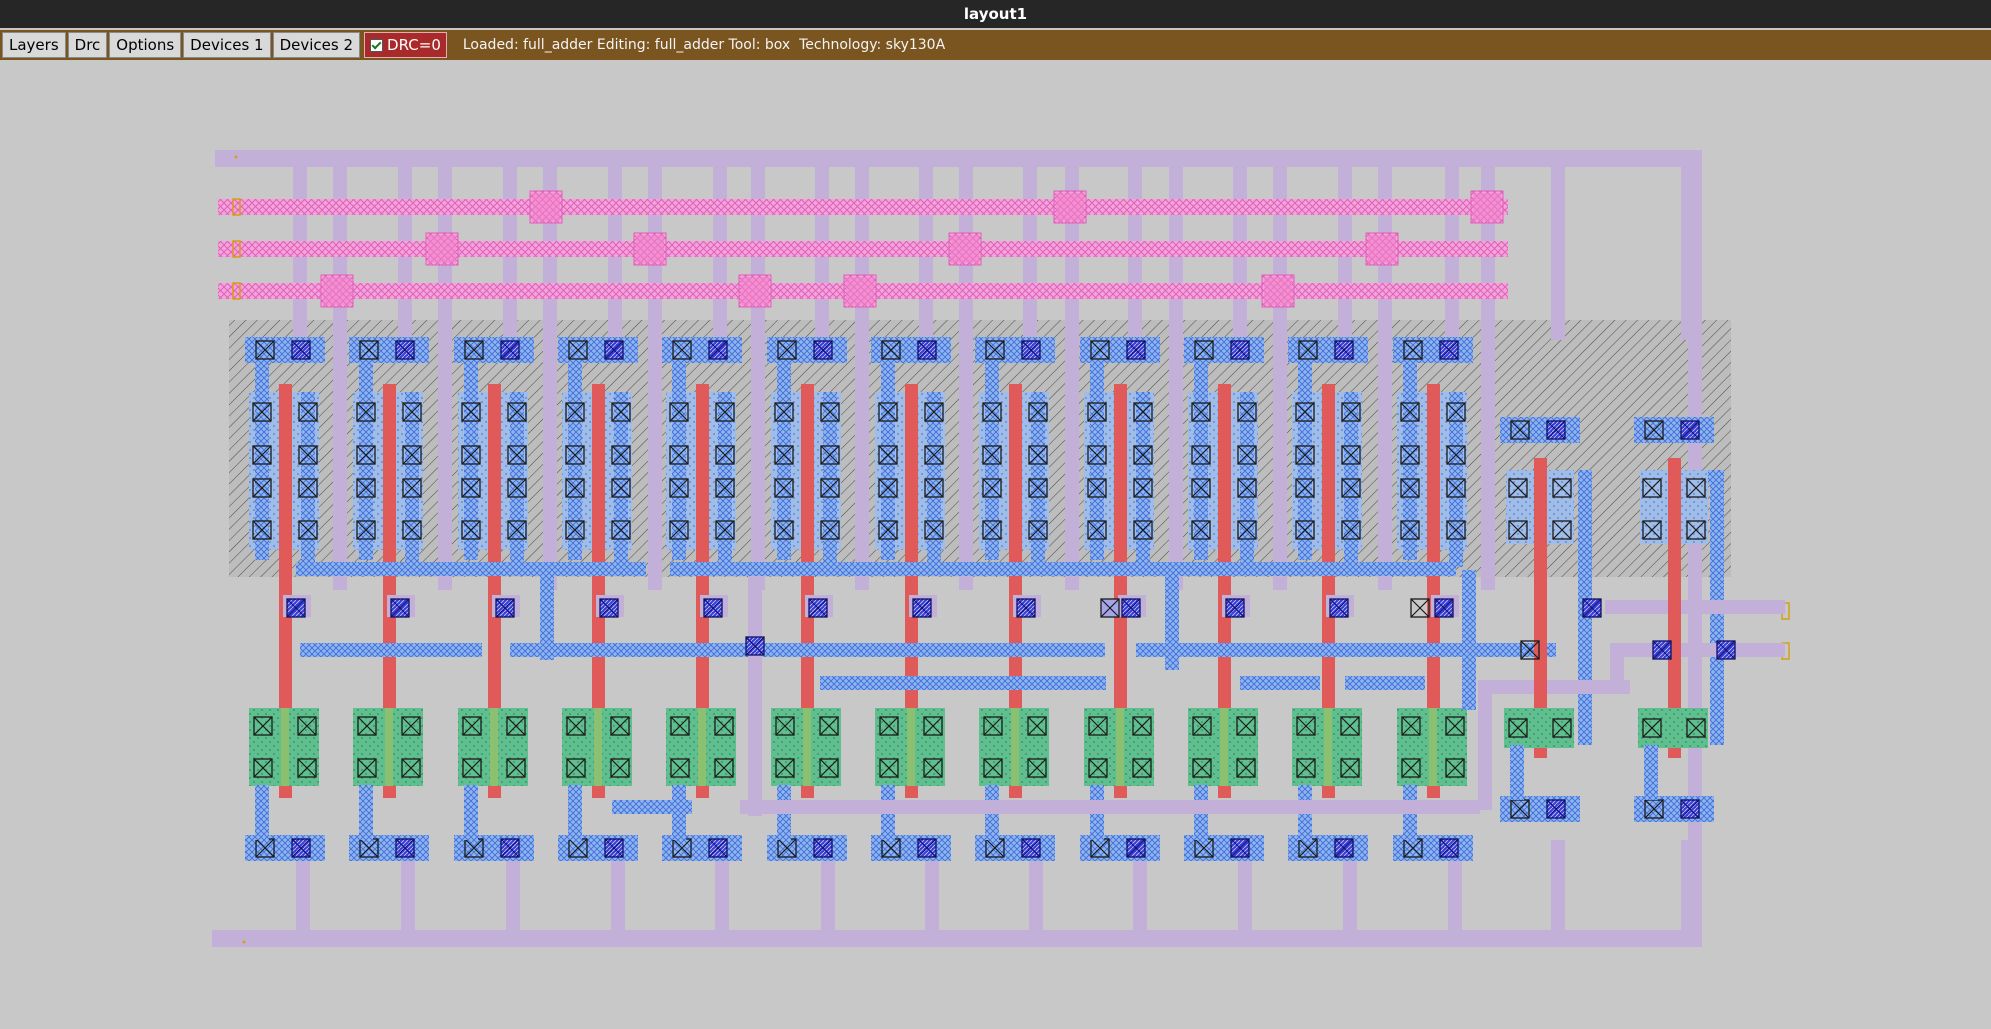  I want to click on window-title: layout1, so click(995, 14).